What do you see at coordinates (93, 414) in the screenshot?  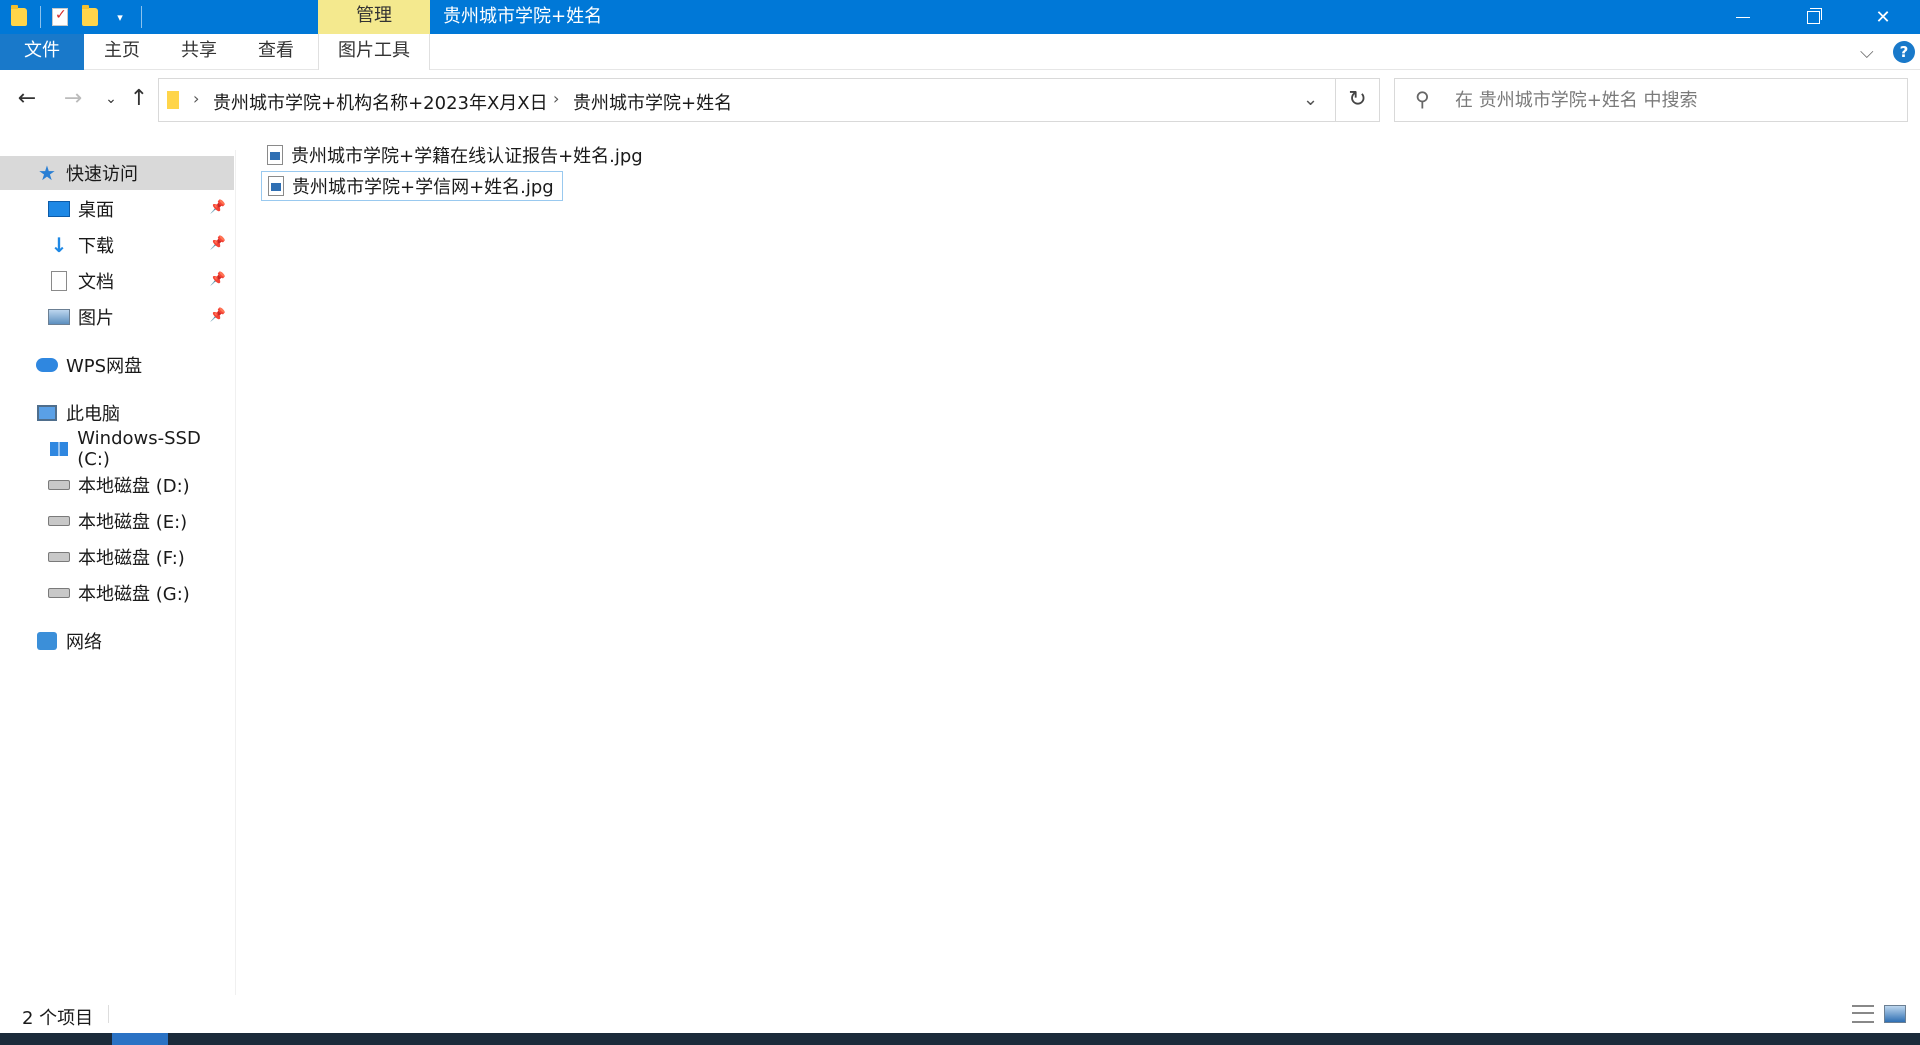 I see `sidebar-item-label: 此电脑` at bounding box center [93, 414].